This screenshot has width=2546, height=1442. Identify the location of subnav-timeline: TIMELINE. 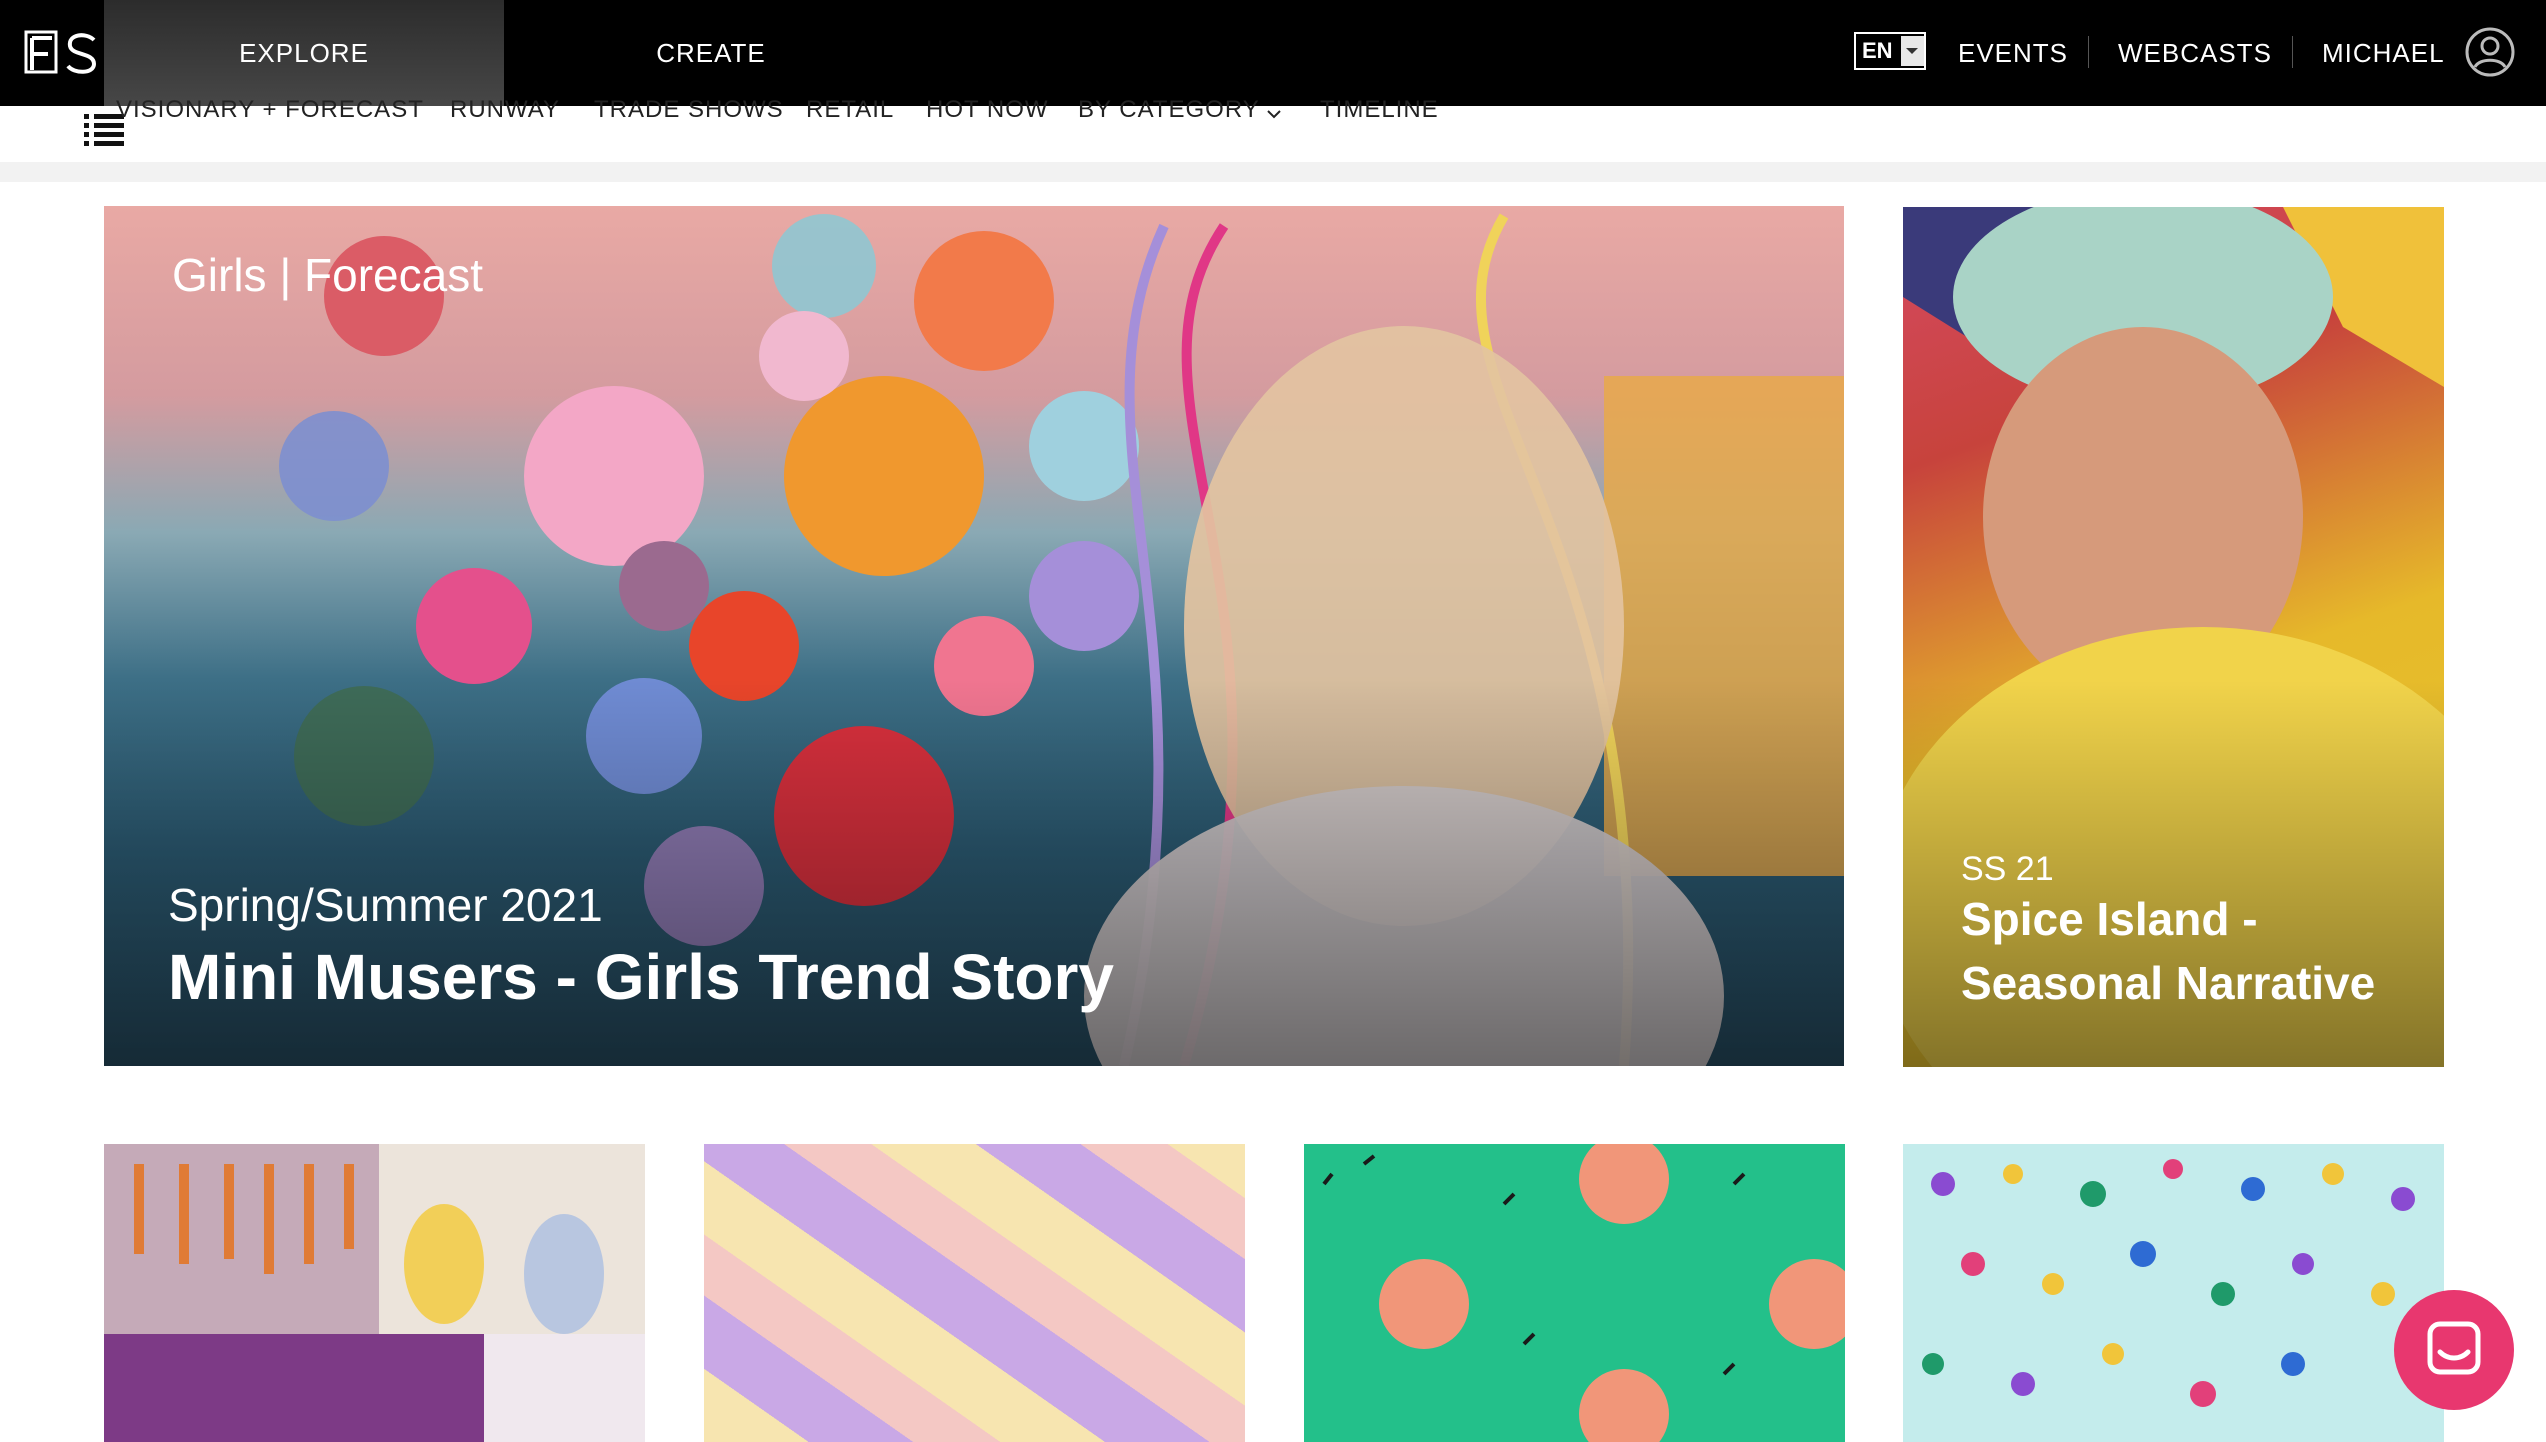
(1379, 110).